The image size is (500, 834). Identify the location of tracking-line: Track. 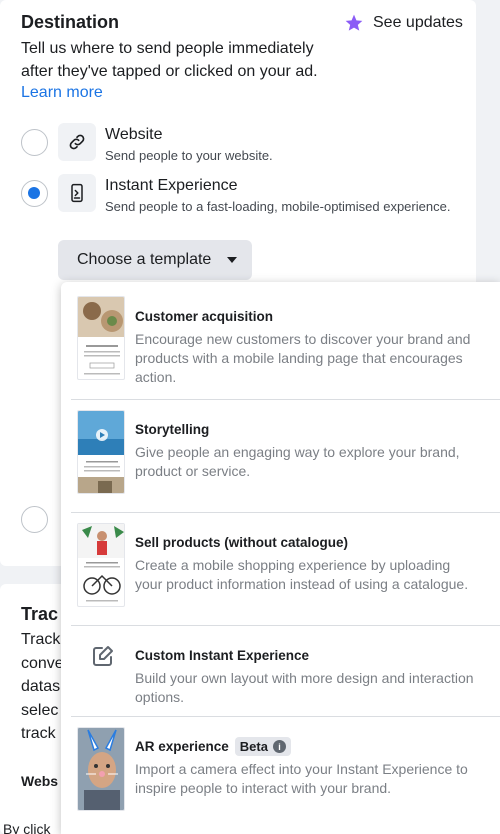
(41, 639).